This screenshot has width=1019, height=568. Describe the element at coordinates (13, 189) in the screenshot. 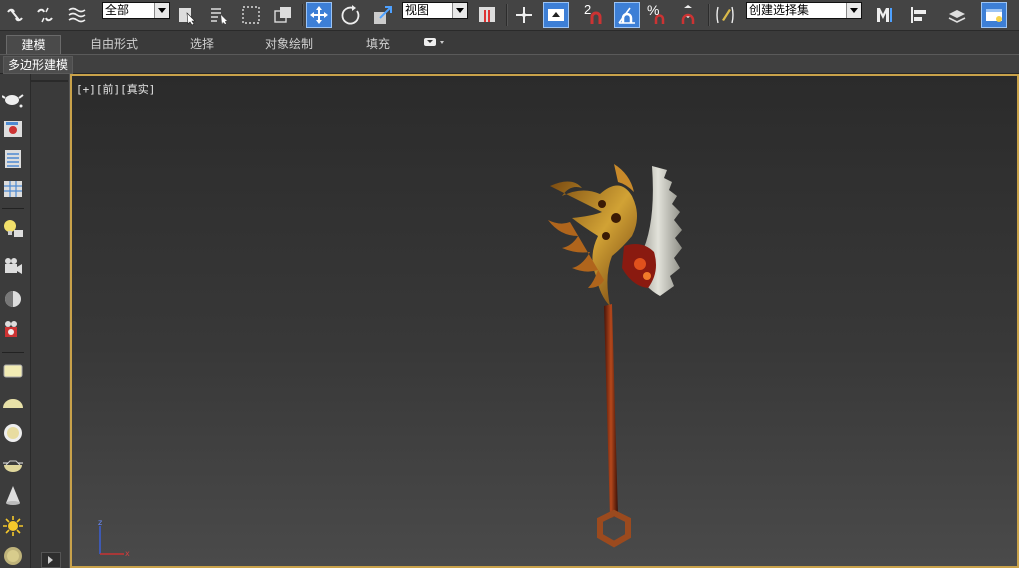

I see `utilities-panel-icon` at that location.